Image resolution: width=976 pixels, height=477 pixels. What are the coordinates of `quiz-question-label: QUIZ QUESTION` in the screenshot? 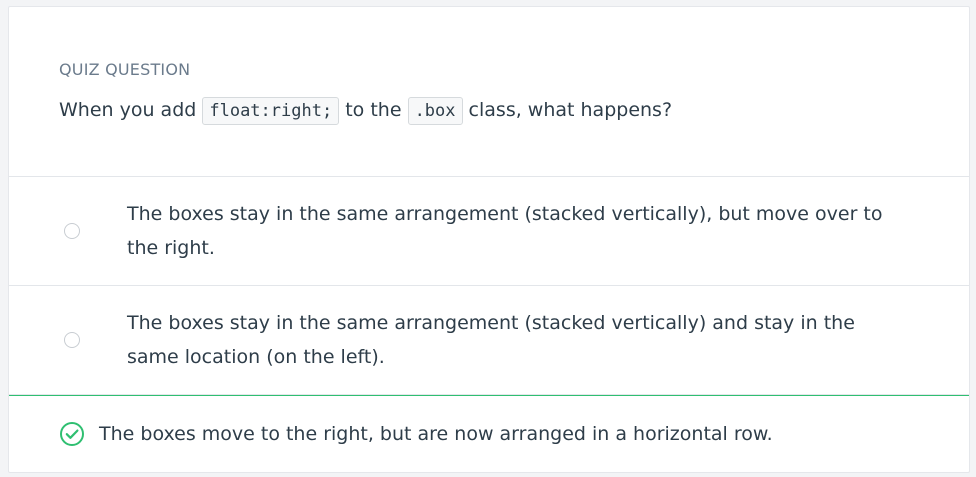 It's located at (125, 69).